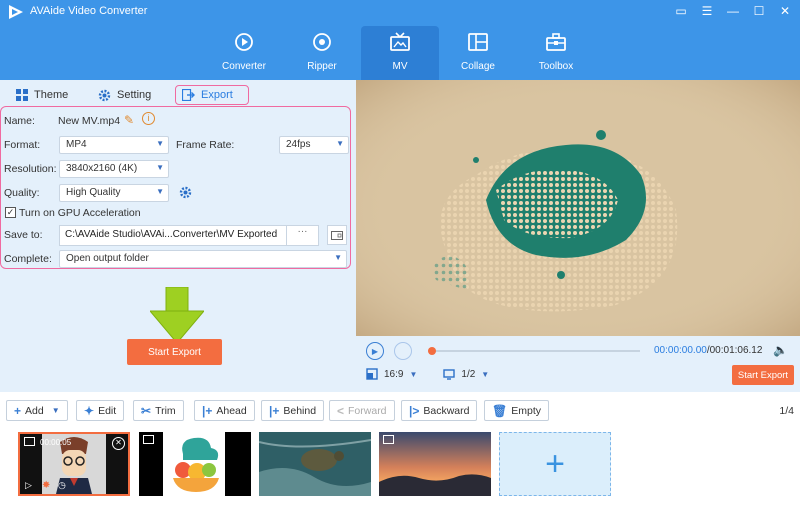 Image resolution: width=800 pixels, height=507 pixels. I want to click on maximize-icon: ☐, so click(759, 11).